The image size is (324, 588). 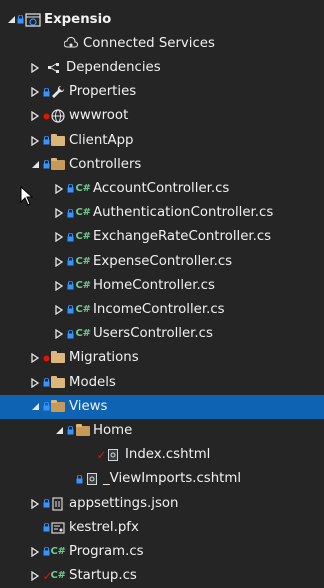 What do you see at coordinates (99, 116) in the screenshot?
I see `tree-item-label: wwwroot` at bounding box center [99, 116].